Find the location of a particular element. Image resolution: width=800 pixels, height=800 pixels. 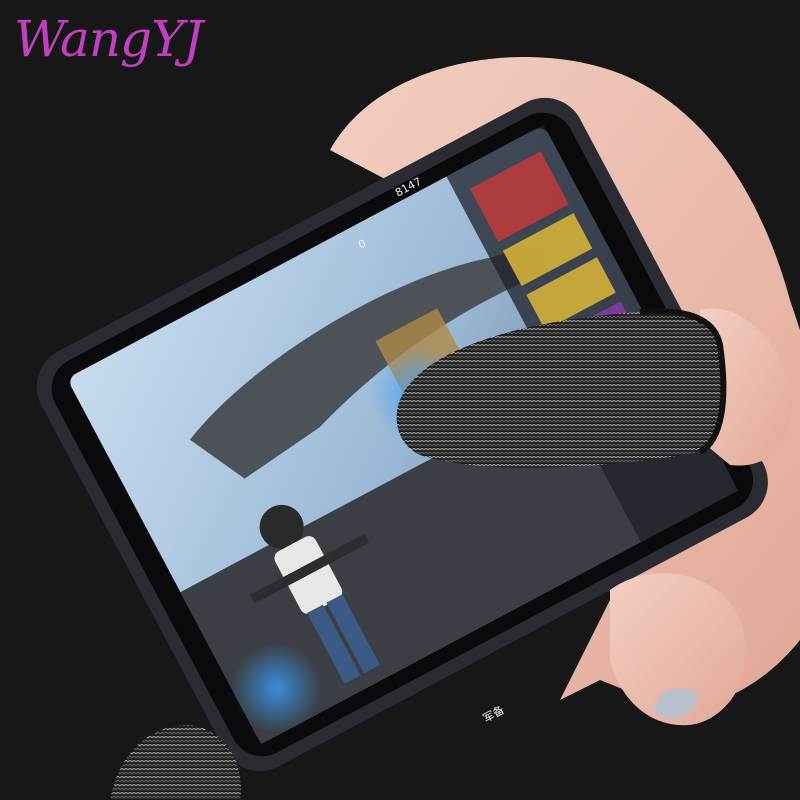

brand-logo-text: WangYJ is located at coordinates (108, 39).